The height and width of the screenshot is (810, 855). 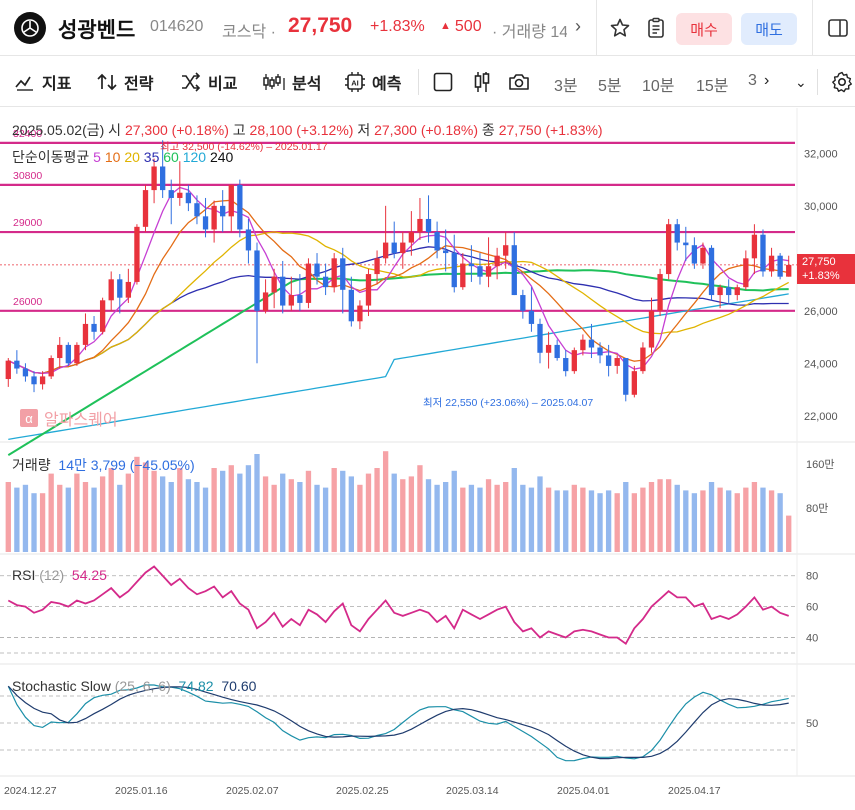 I want to click on strategy-button: 전략, so click(x=124, y=82).